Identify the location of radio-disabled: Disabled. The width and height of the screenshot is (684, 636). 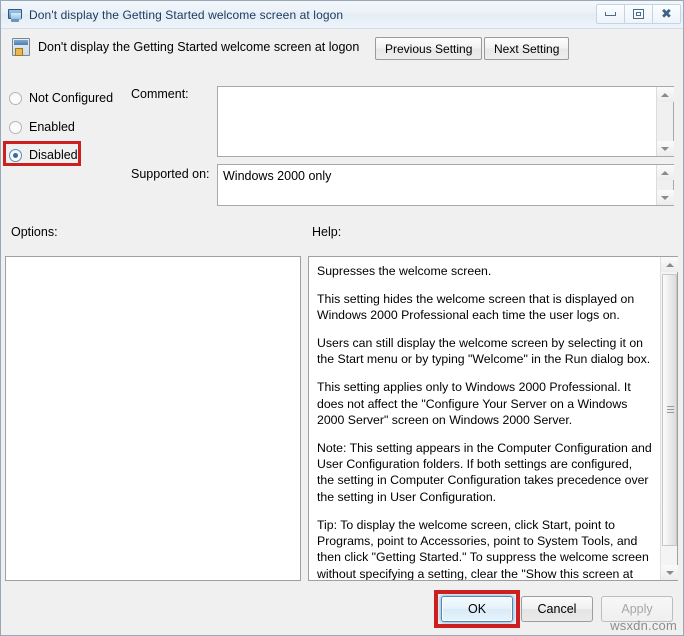
(43, 155).